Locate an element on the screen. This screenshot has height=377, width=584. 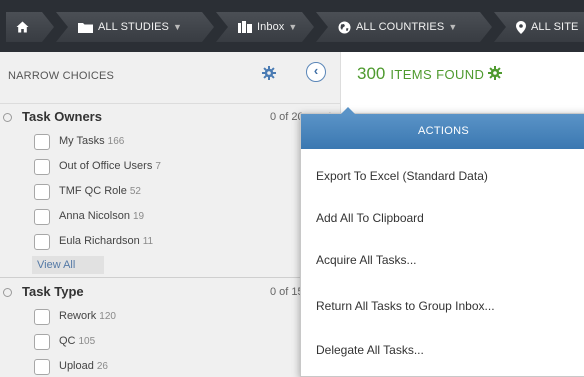
breadcrumb-all-countries: ALL COUNTRIES ▼ is located at coordinates (404, 27).